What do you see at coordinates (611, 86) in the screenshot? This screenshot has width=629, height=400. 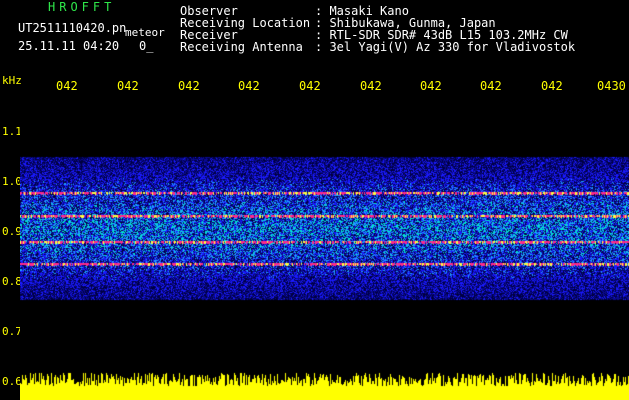 I see `time-tick-label: 0430` at bounding box center [611, 86].